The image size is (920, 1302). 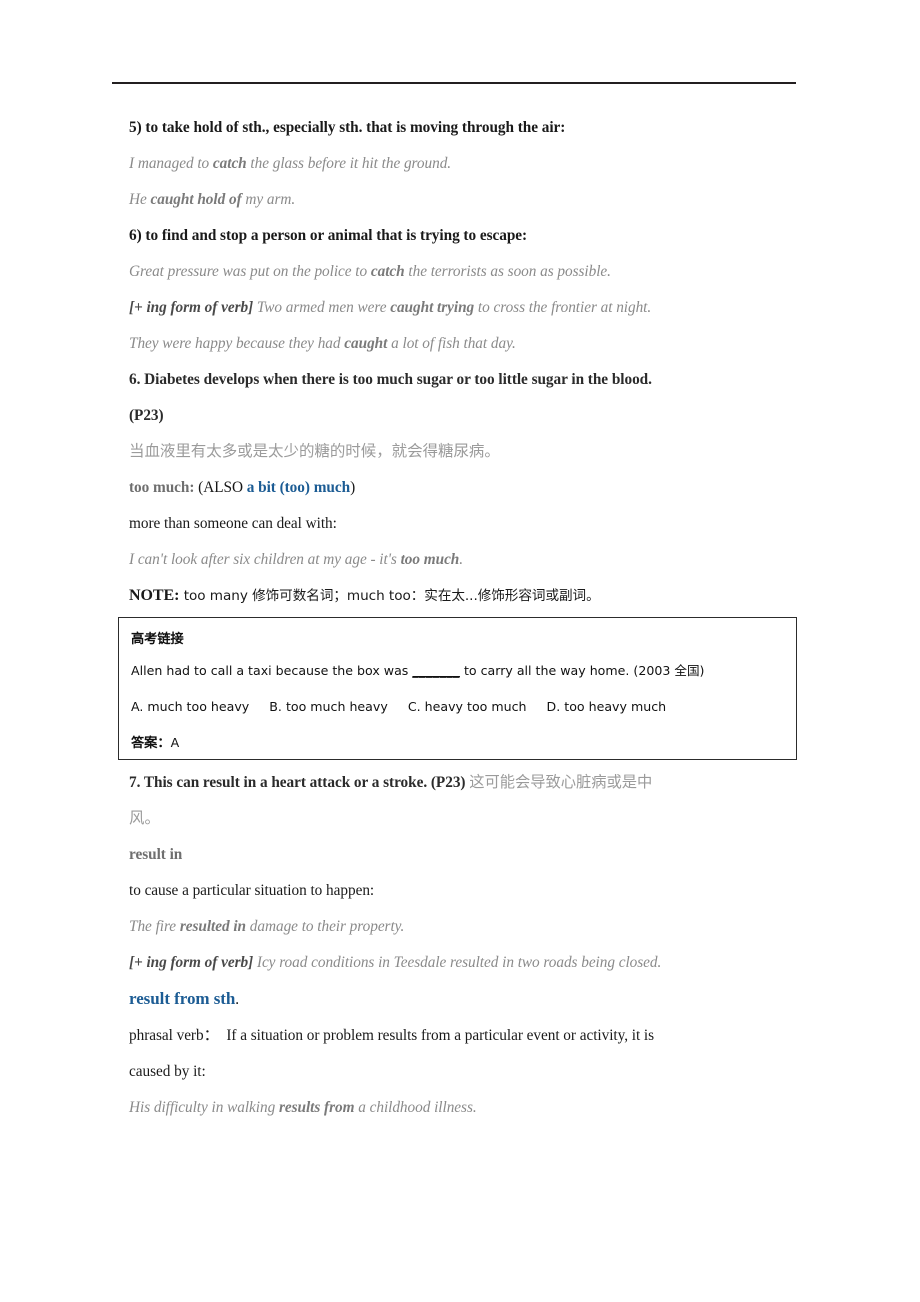 What do you see at coordinates (451, 343) in the screenshot?
I see `example-post: a lot of fish that day.` at bounding box center [451, 343].